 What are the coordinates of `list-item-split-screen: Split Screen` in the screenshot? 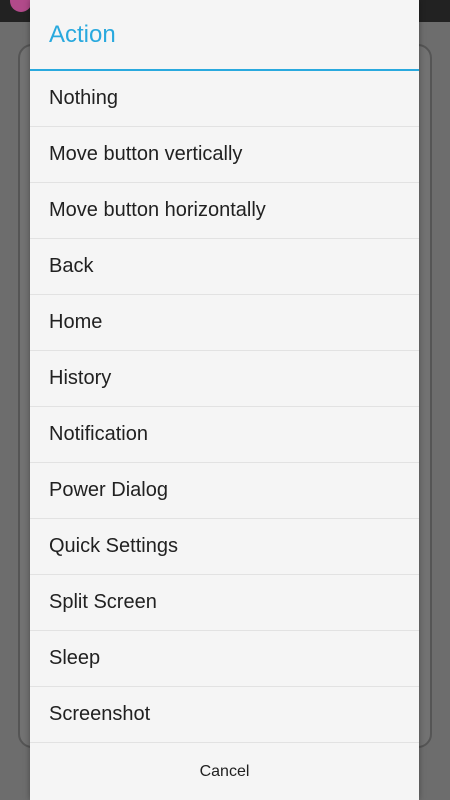 It's located at (224, 603).